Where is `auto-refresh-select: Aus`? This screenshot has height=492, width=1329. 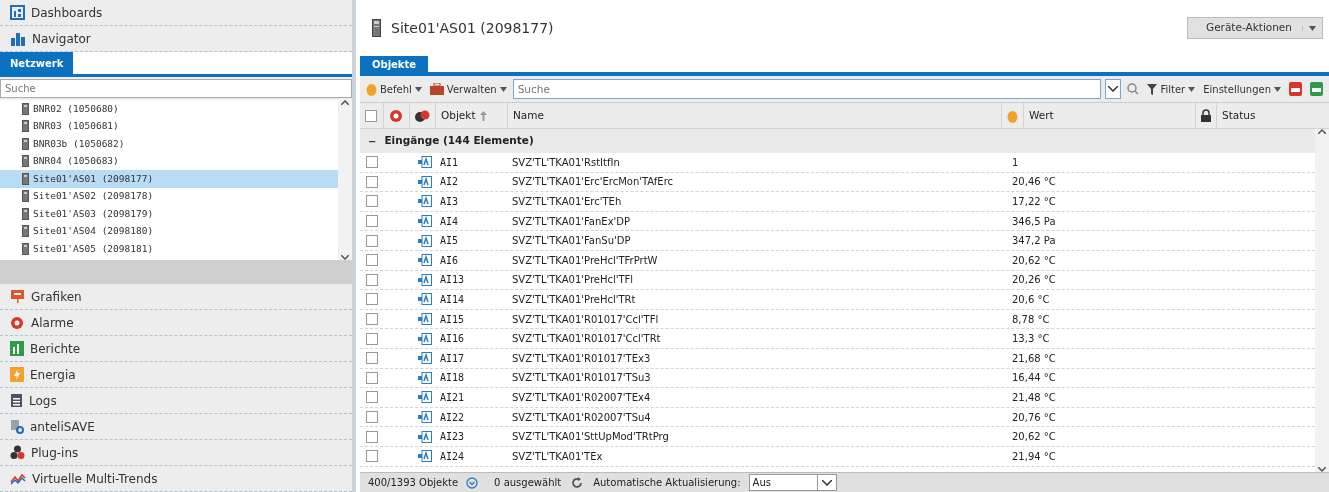 auto-refresh-select: Aus is located at coordinates (792, 482).